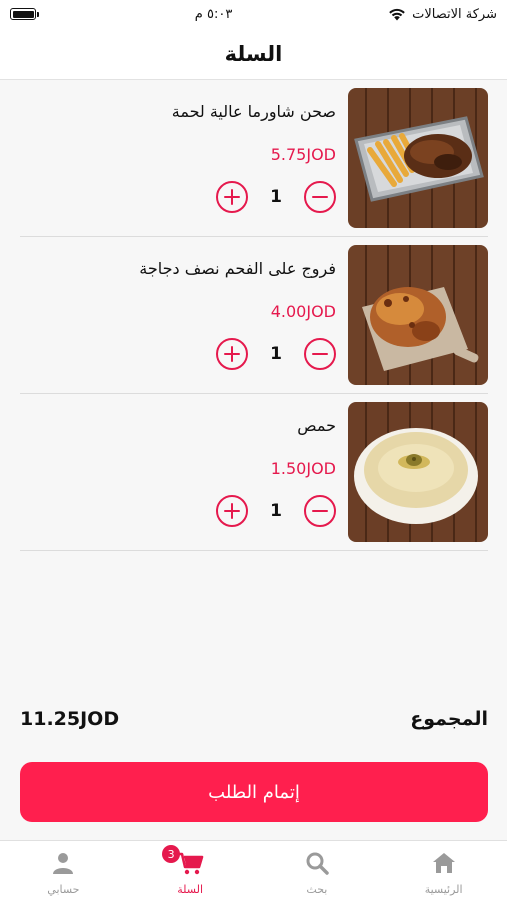 The image size is (507, 900). I want to click on status-bar: ٥:٠٣ م شركة الاتصالات, so click(253, 14).